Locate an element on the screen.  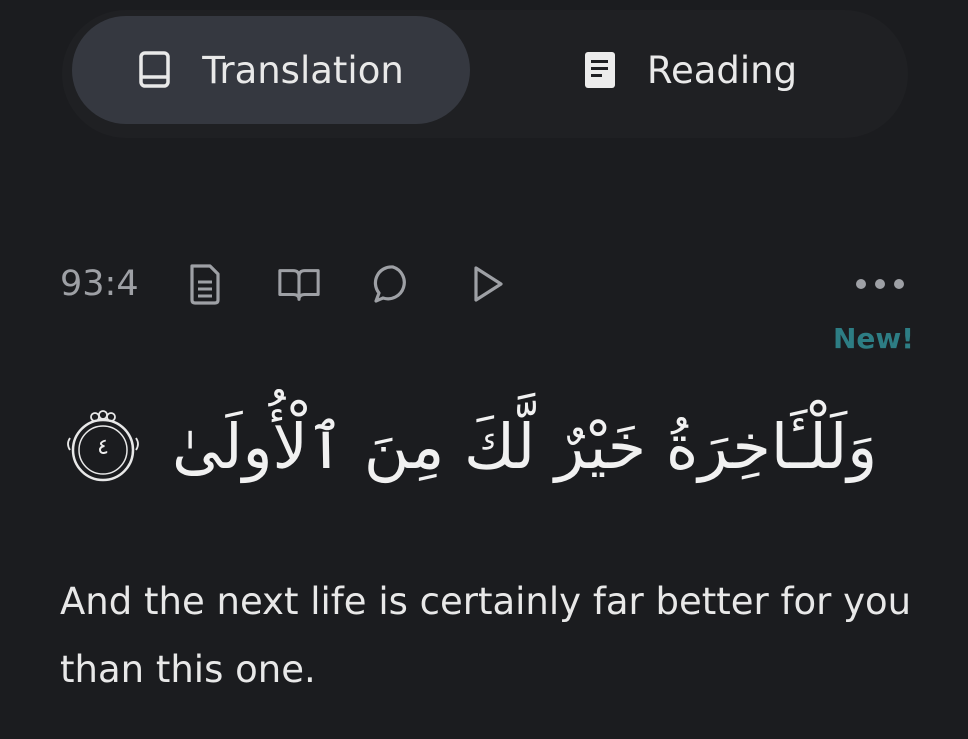
ayah-number-marker: ٤ is located at coordinates (103, 447).